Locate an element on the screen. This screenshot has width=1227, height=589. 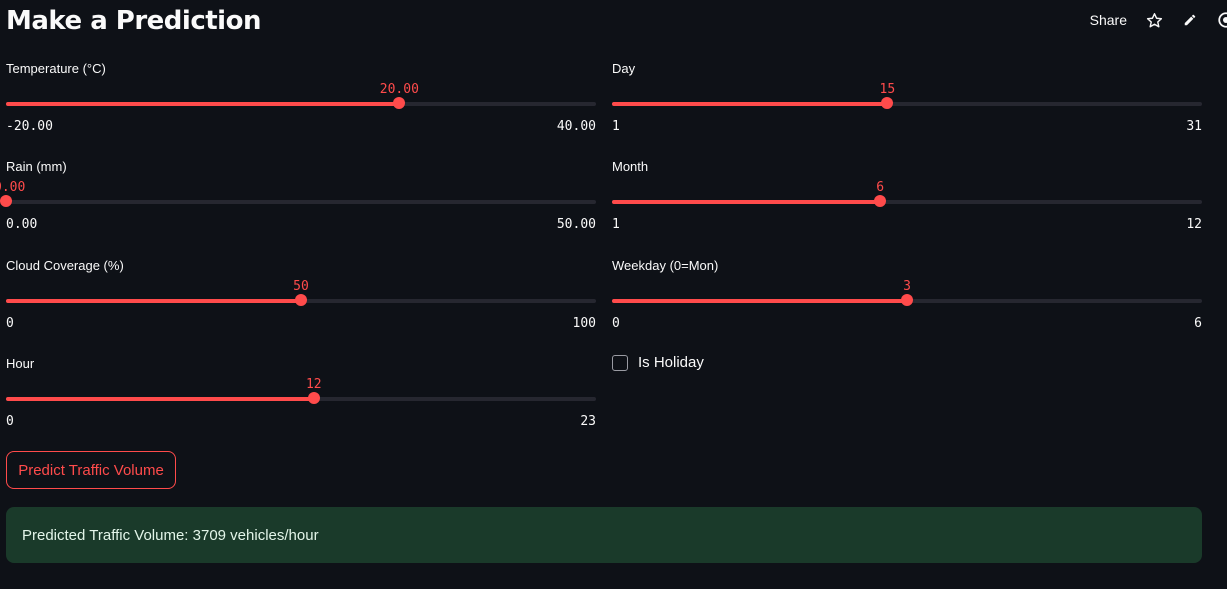
slider-max: 40.00 is located at coordinates (576, 126).